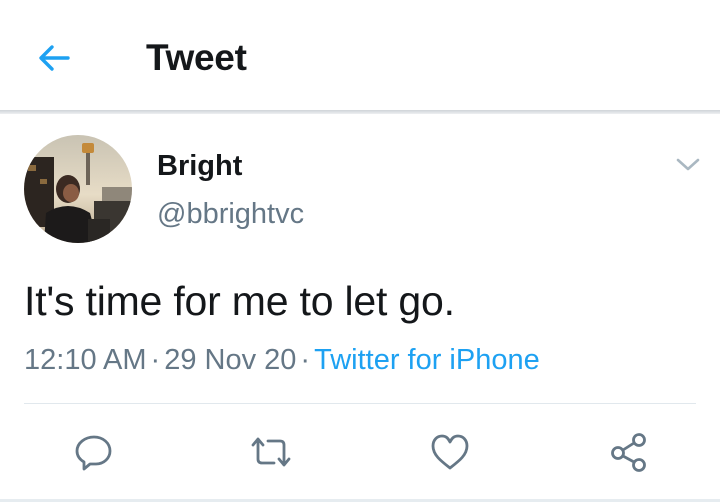 Image resolution: width=720 pixels, height=502 pixels. I want to click on share-button, so click(629, 452).